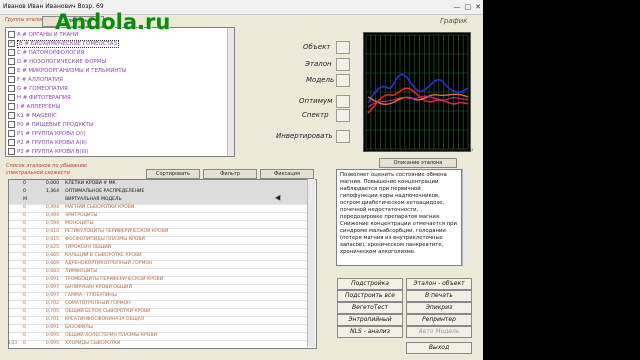  Describe the element at coordinates (468, 7) in the screenshot. I see `maximize-icon: □` at that location.